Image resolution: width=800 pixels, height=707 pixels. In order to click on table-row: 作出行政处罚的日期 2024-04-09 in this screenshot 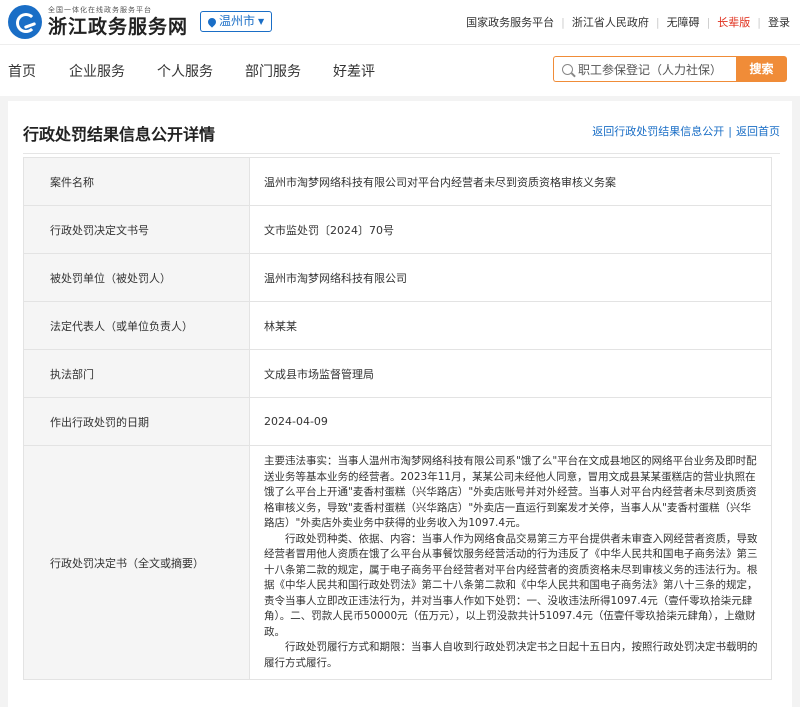, I will do `click(397, 421)`.